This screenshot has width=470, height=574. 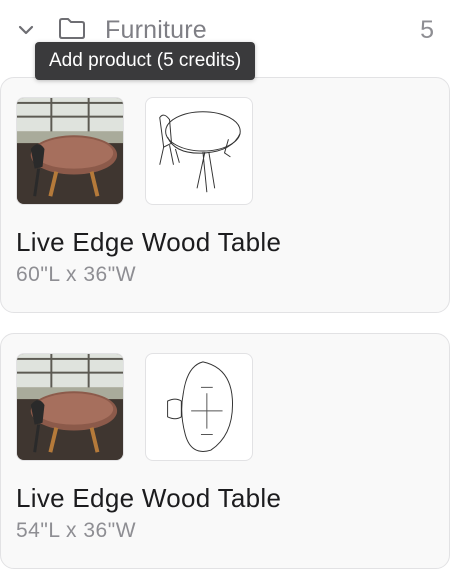 What do you see at coordinates (76, 530) in the screenshot?
I see `product-dimensions: 54"L x 36"W` at bounding box center [76, 530].